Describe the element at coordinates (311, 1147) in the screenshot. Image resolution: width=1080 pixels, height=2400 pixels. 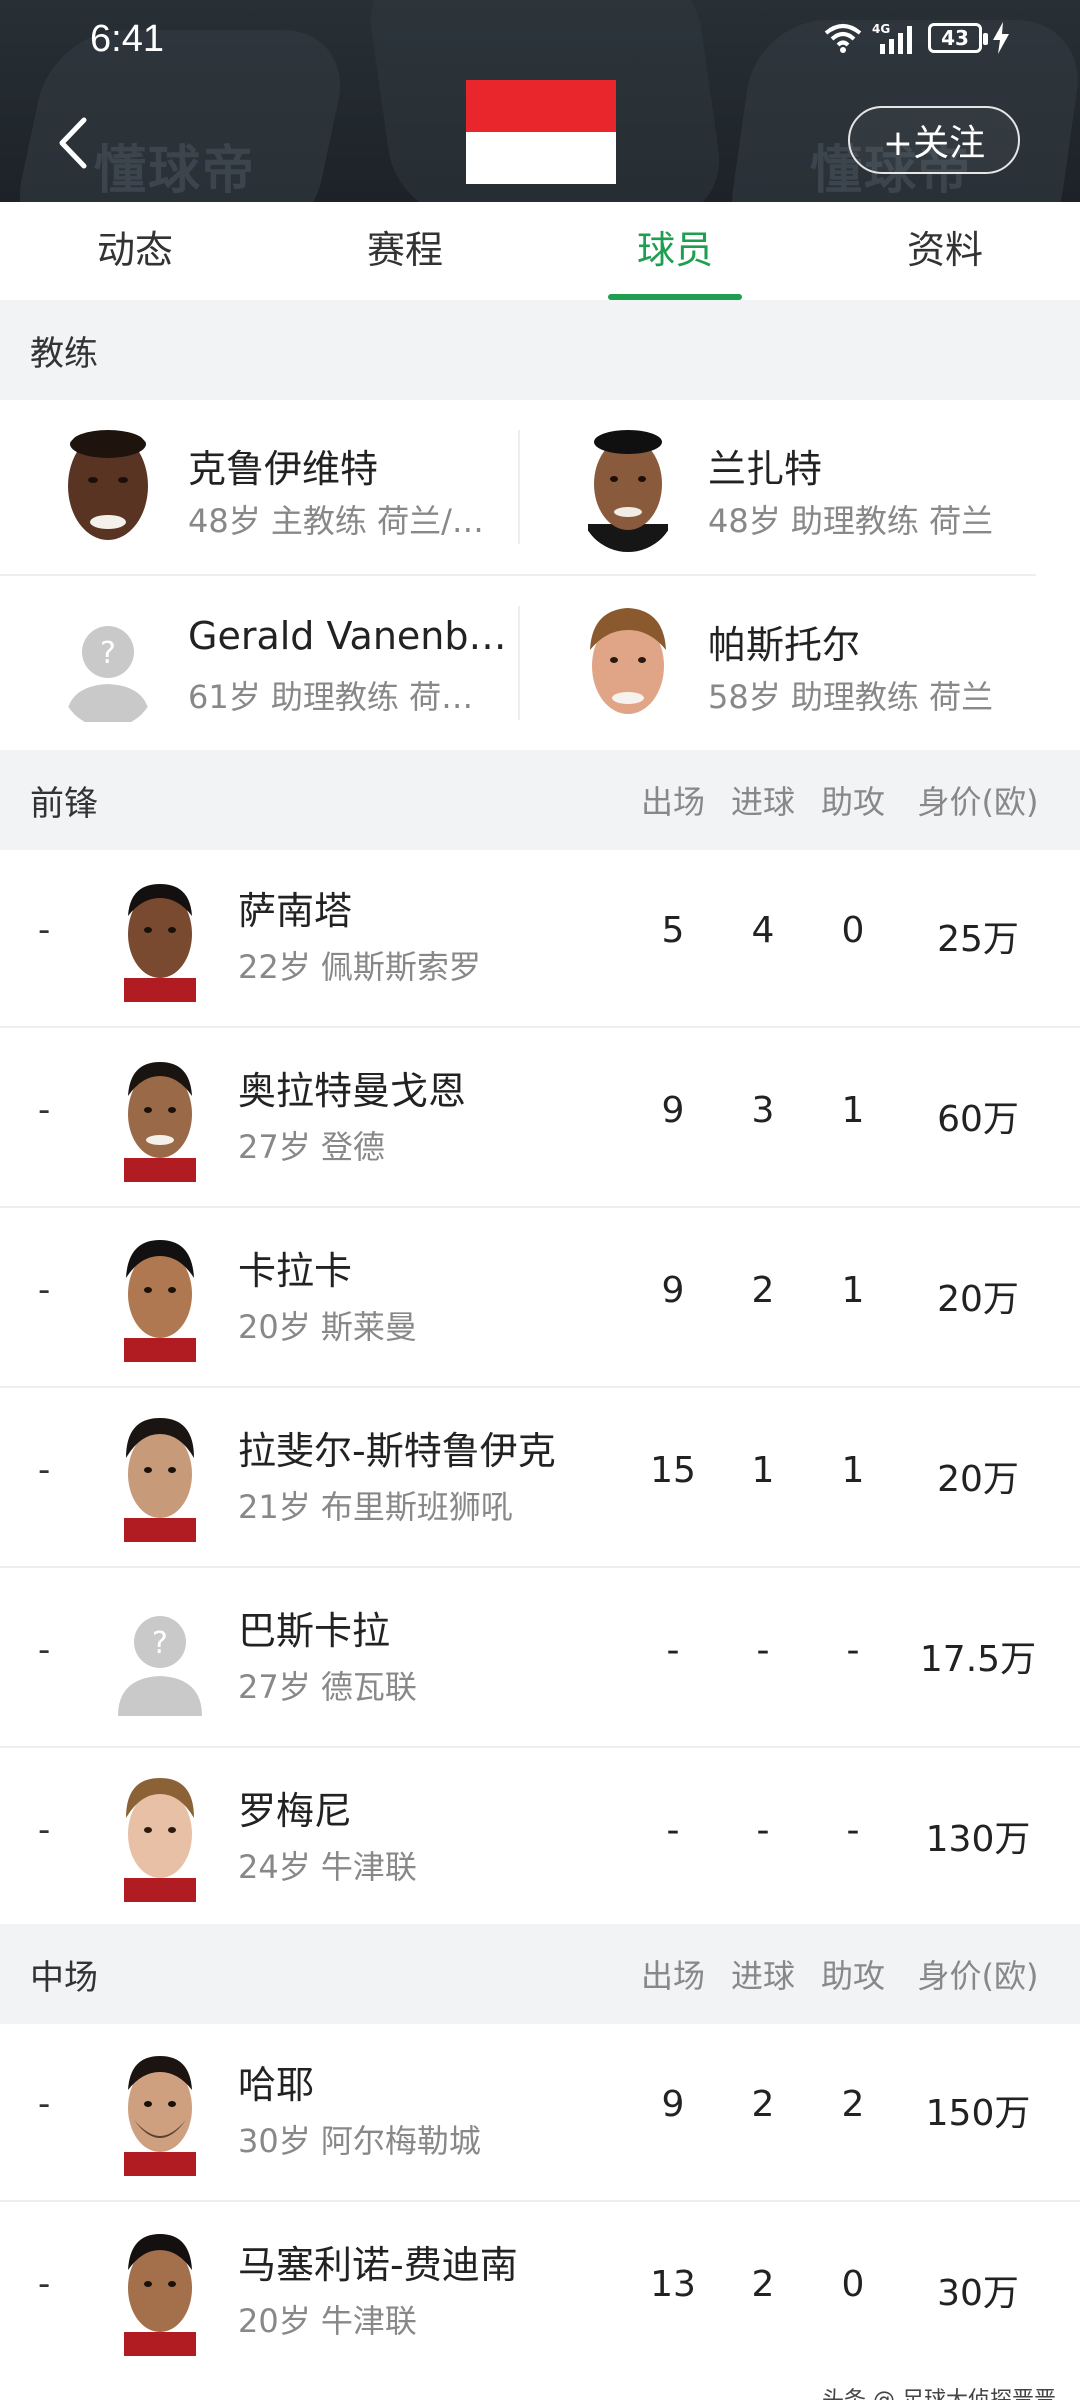
I see `player-info: 27岁 登德` at that location.